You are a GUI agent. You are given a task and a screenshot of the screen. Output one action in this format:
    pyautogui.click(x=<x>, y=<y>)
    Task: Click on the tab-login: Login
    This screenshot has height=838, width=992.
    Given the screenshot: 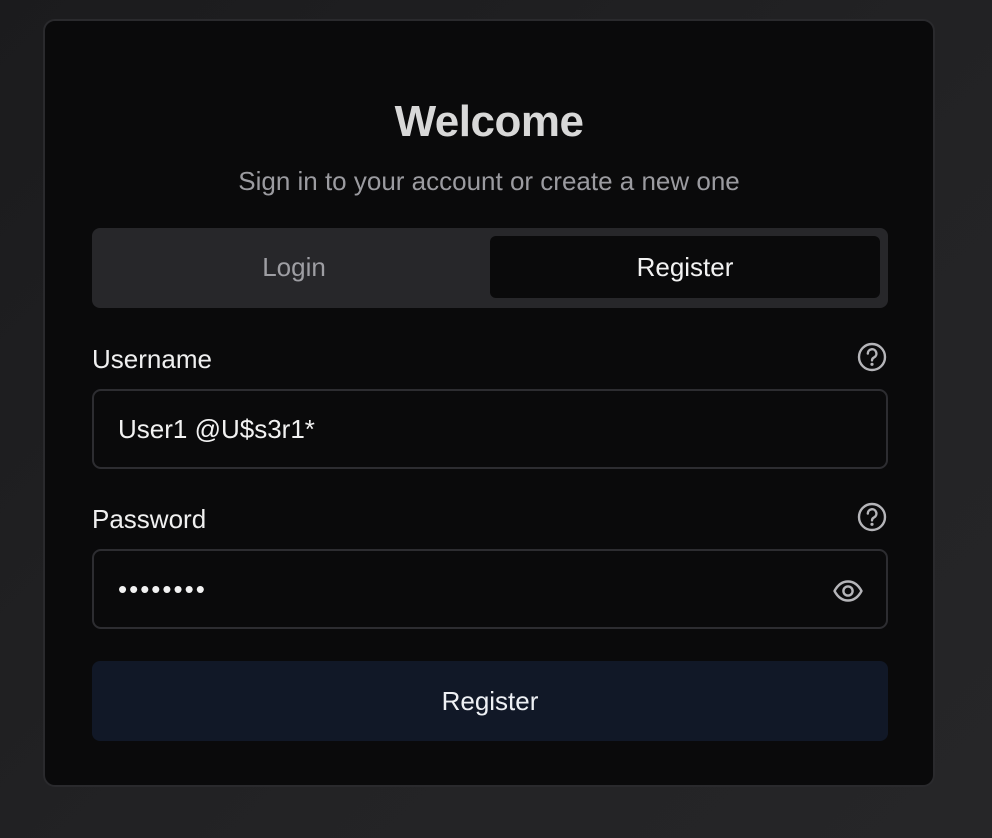 What is the action you would take?
    pyautogui.click(x=294, y=267)
    